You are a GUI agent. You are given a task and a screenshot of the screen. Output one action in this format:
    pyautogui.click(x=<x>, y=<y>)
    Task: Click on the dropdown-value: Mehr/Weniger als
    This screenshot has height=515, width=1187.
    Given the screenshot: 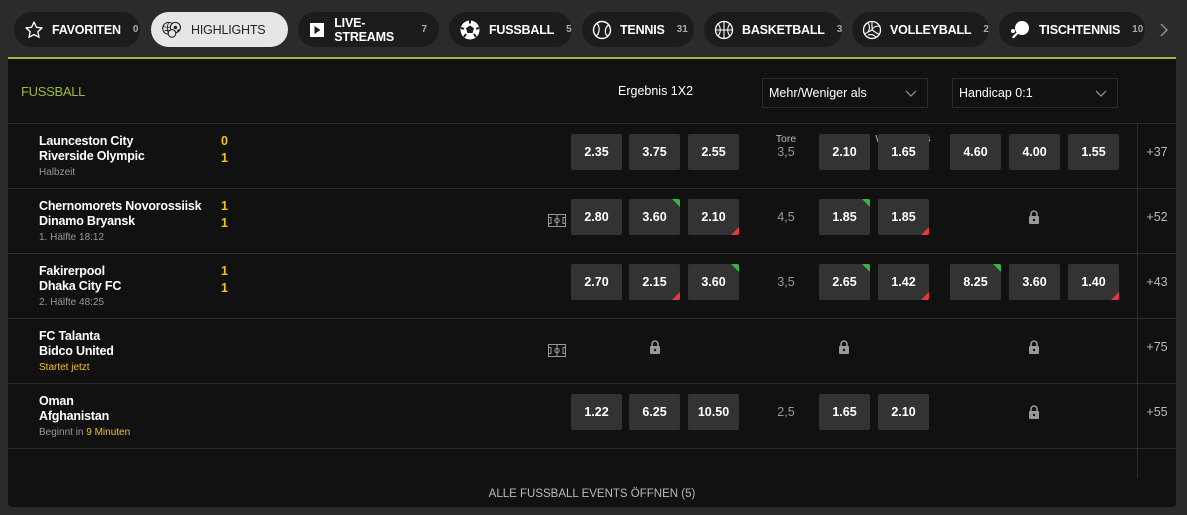 What is the action you would take?
    pyautogui.click(x=818, y=93)
    